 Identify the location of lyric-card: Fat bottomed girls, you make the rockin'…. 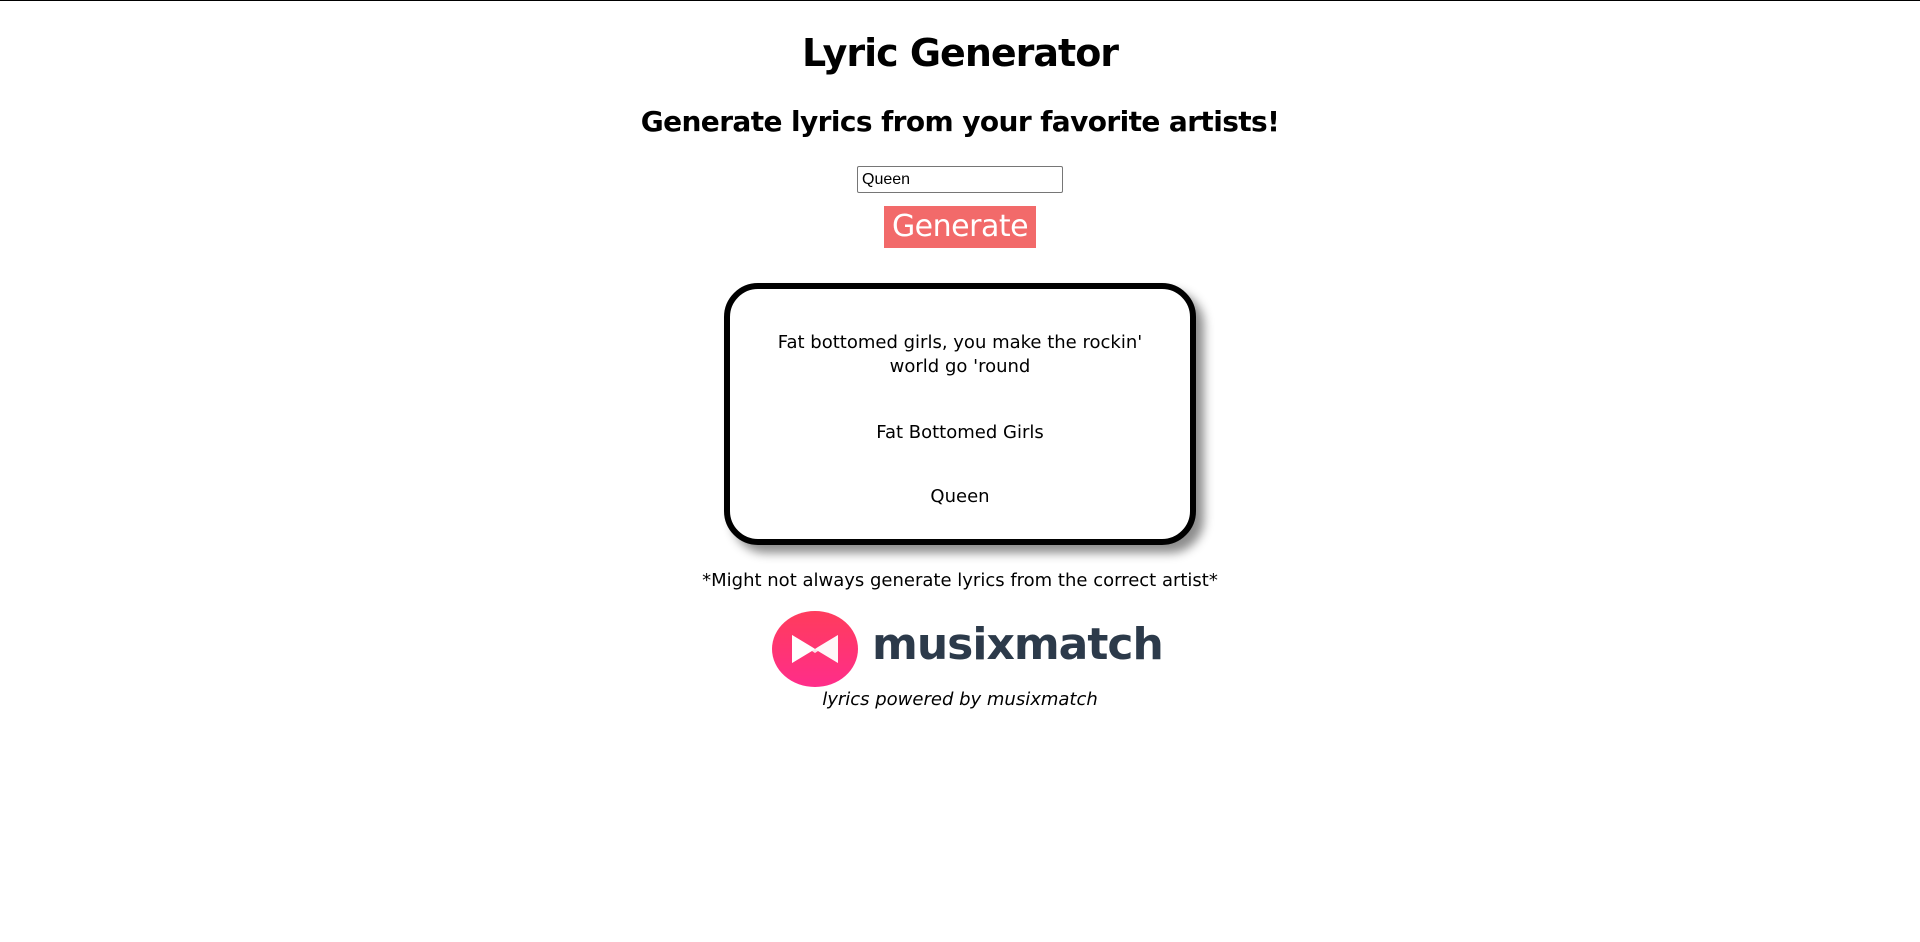
(960, 414).